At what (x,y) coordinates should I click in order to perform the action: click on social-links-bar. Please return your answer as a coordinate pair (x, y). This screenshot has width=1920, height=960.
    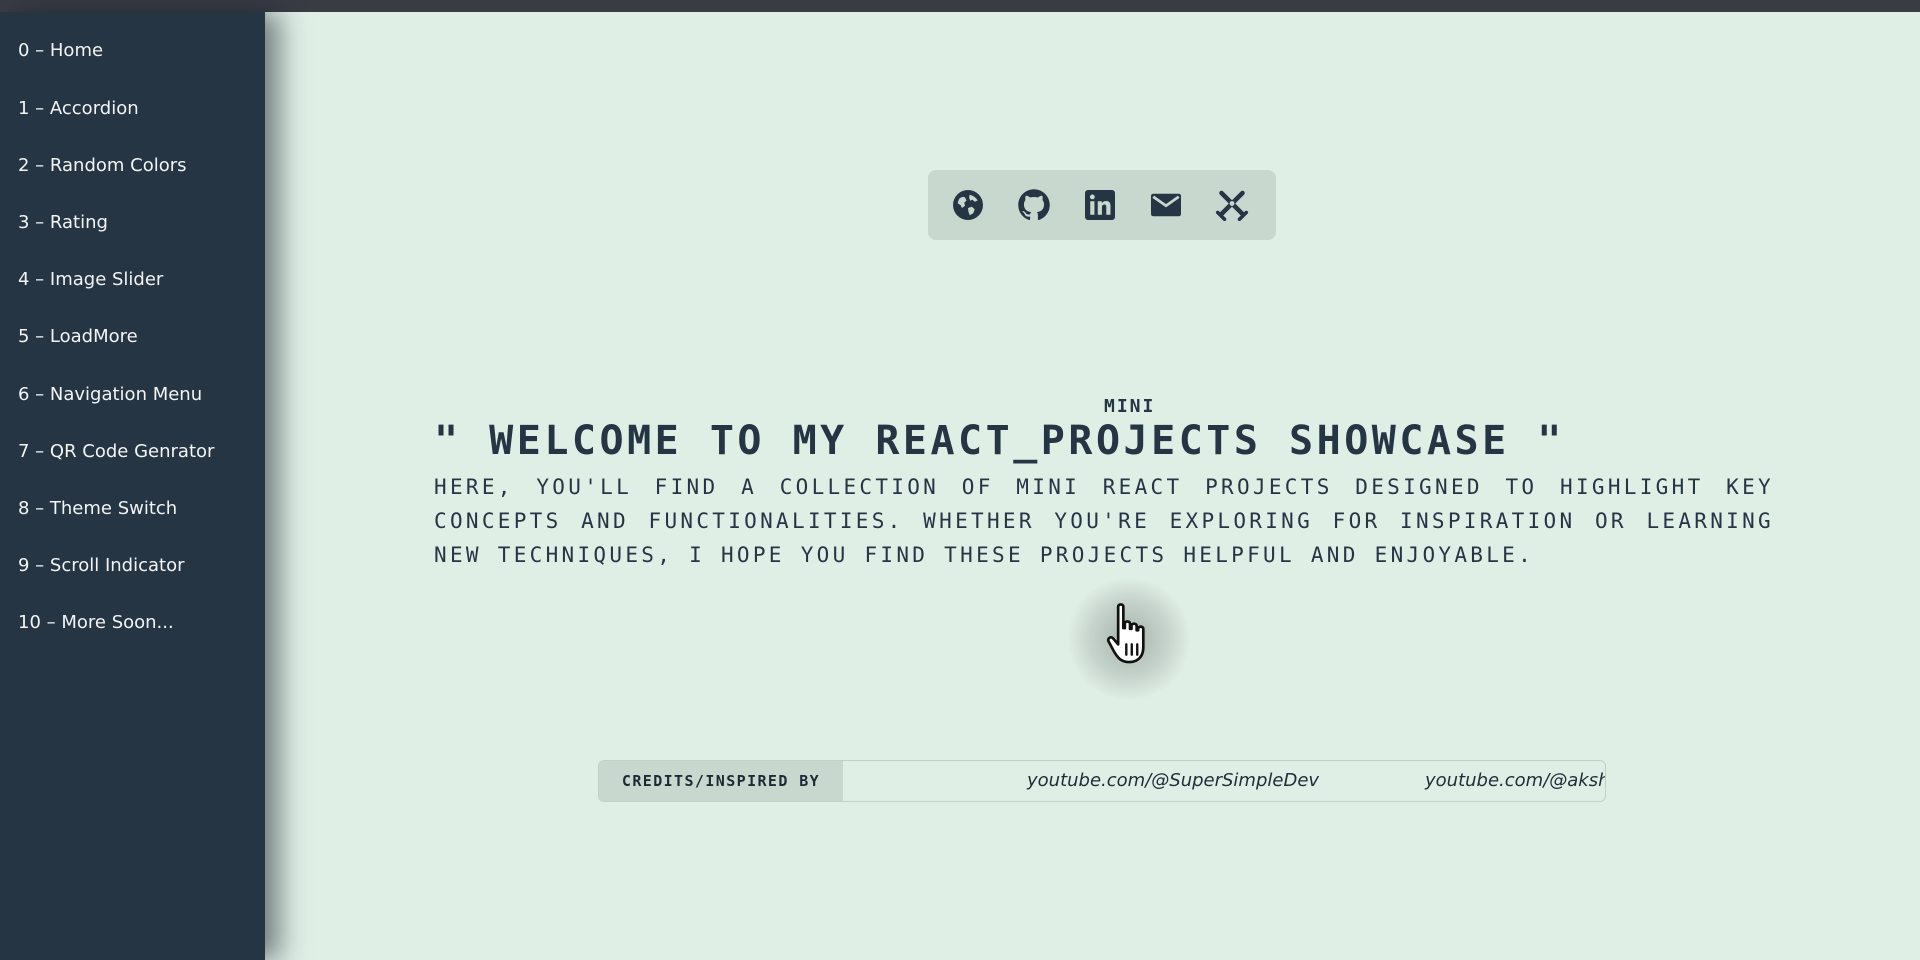
    Looking at the image, I should click on (1102, 205).